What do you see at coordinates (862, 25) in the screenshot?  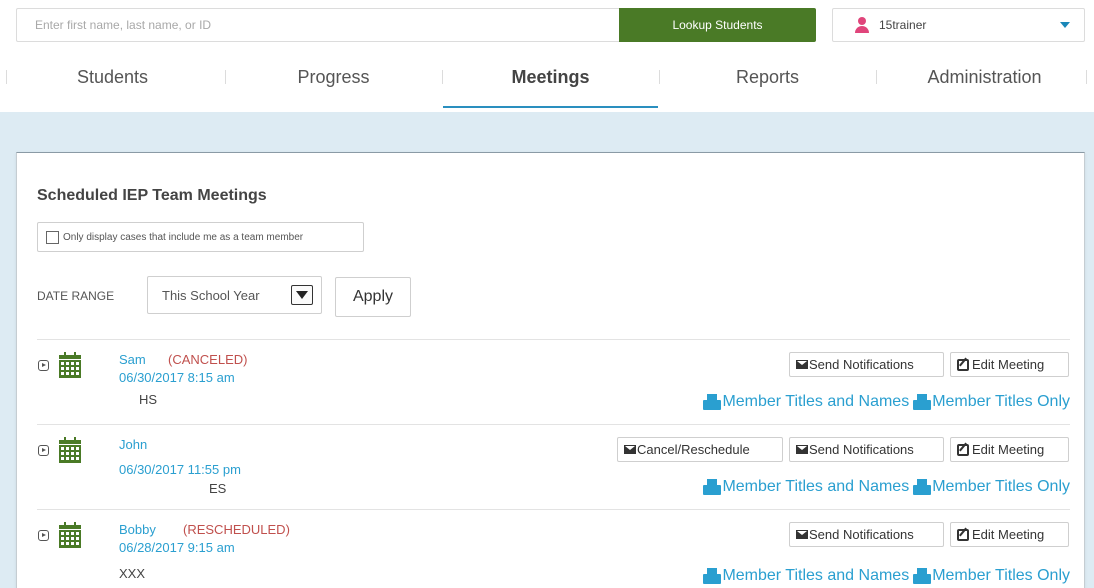 I see `user-icon` at bounding box center [862, 25].